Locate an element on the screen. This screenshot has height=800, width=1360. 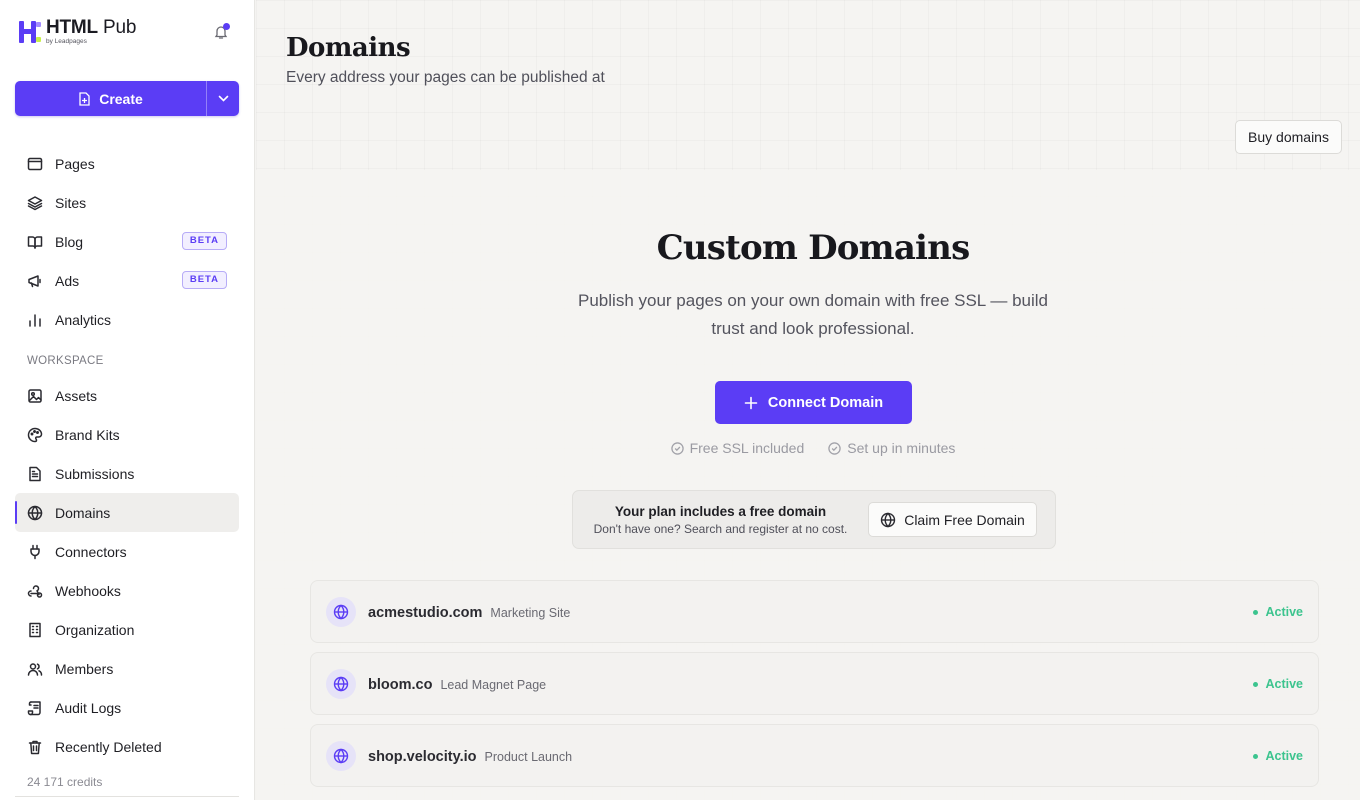
domain-row: bloom.co Lead Magnet Page Active is located at coordinates (814, 683).